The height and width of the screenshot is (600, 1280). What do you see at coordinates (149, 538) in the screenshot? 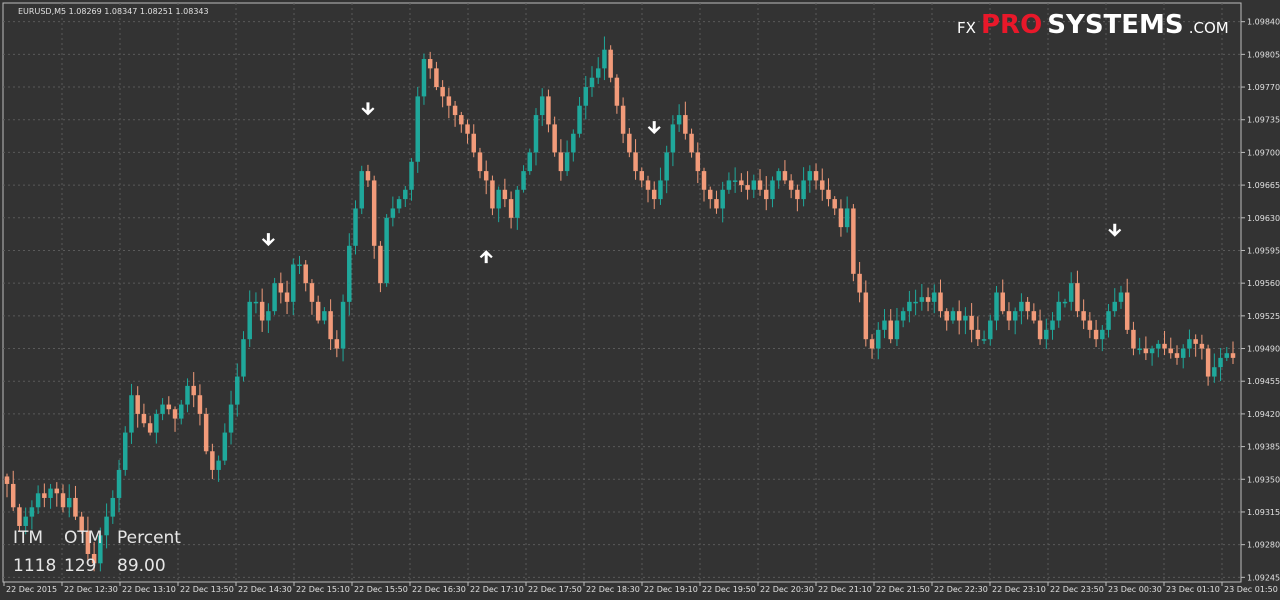
I see `percent-label: Percent` at bounding box center [149, 538].